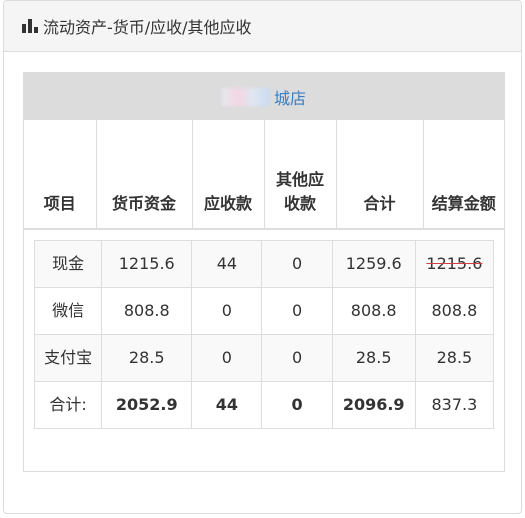  What do you see at coordinates (147, 405) in the screenshot?
I see `cell-cash: 2052.9` at bounding box center [147, 405].